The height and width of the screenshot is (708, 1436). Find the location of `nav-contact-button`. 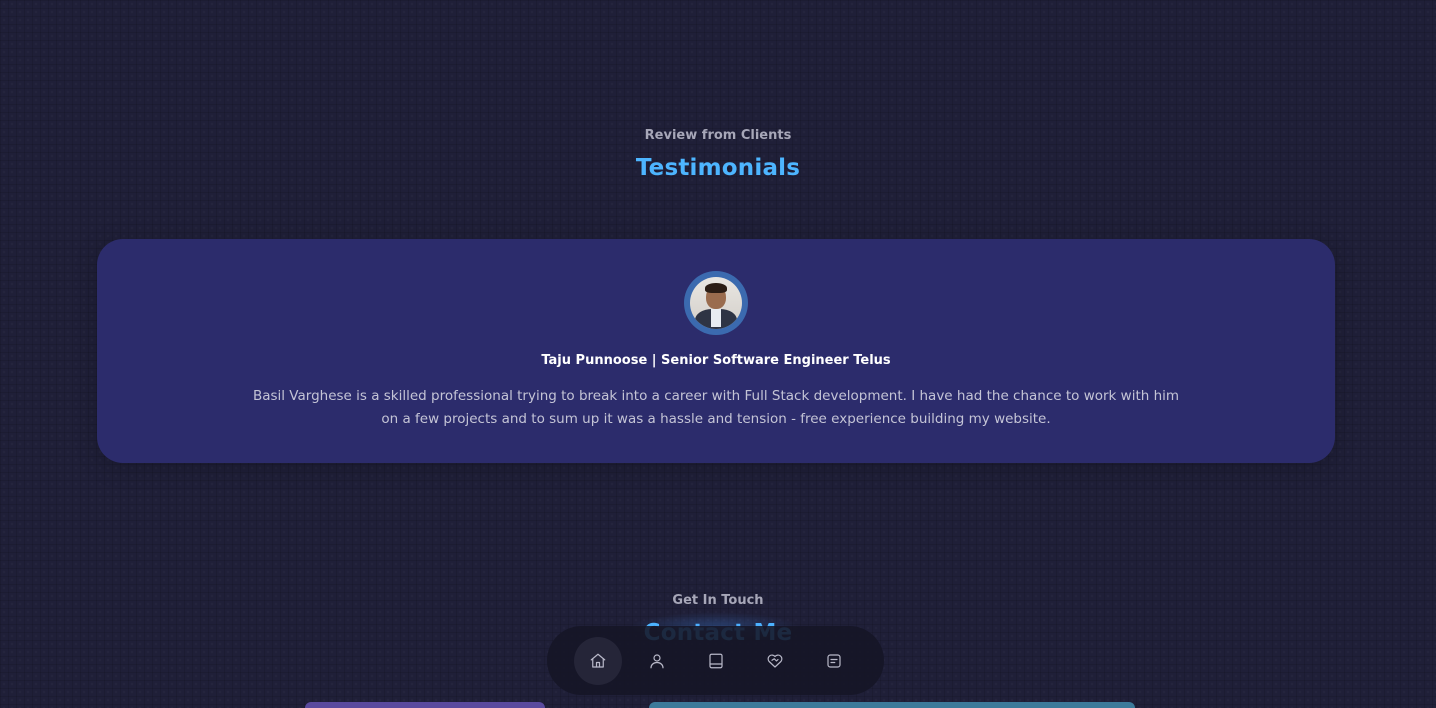

nav-contact-button is located at coordinates (834, 661).